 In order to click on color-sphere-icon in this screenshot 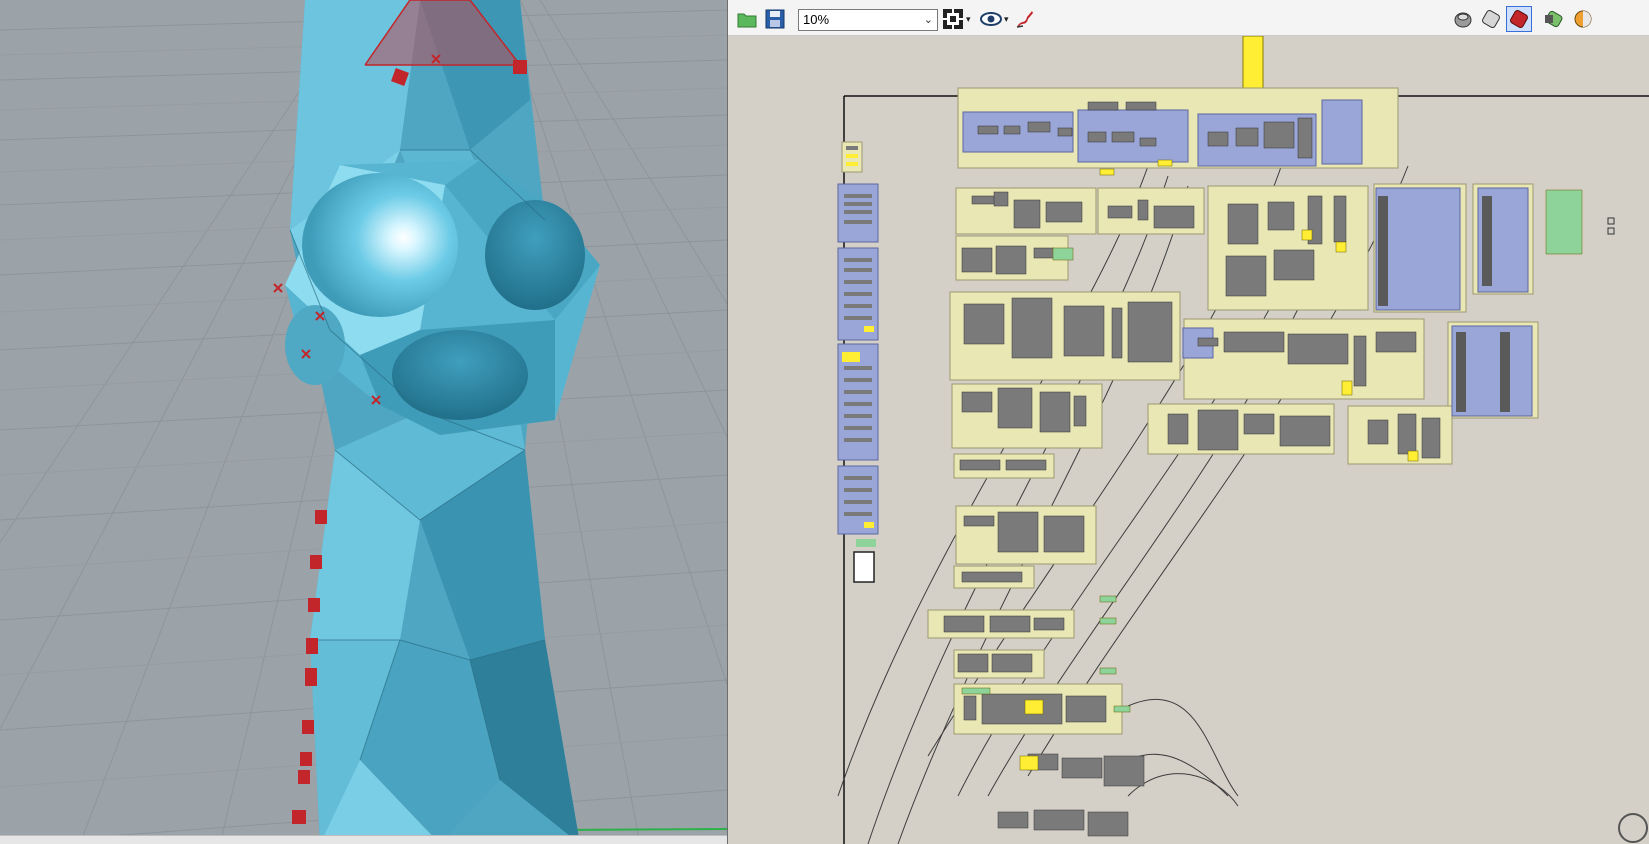, I will do `click(1583, 19)`.